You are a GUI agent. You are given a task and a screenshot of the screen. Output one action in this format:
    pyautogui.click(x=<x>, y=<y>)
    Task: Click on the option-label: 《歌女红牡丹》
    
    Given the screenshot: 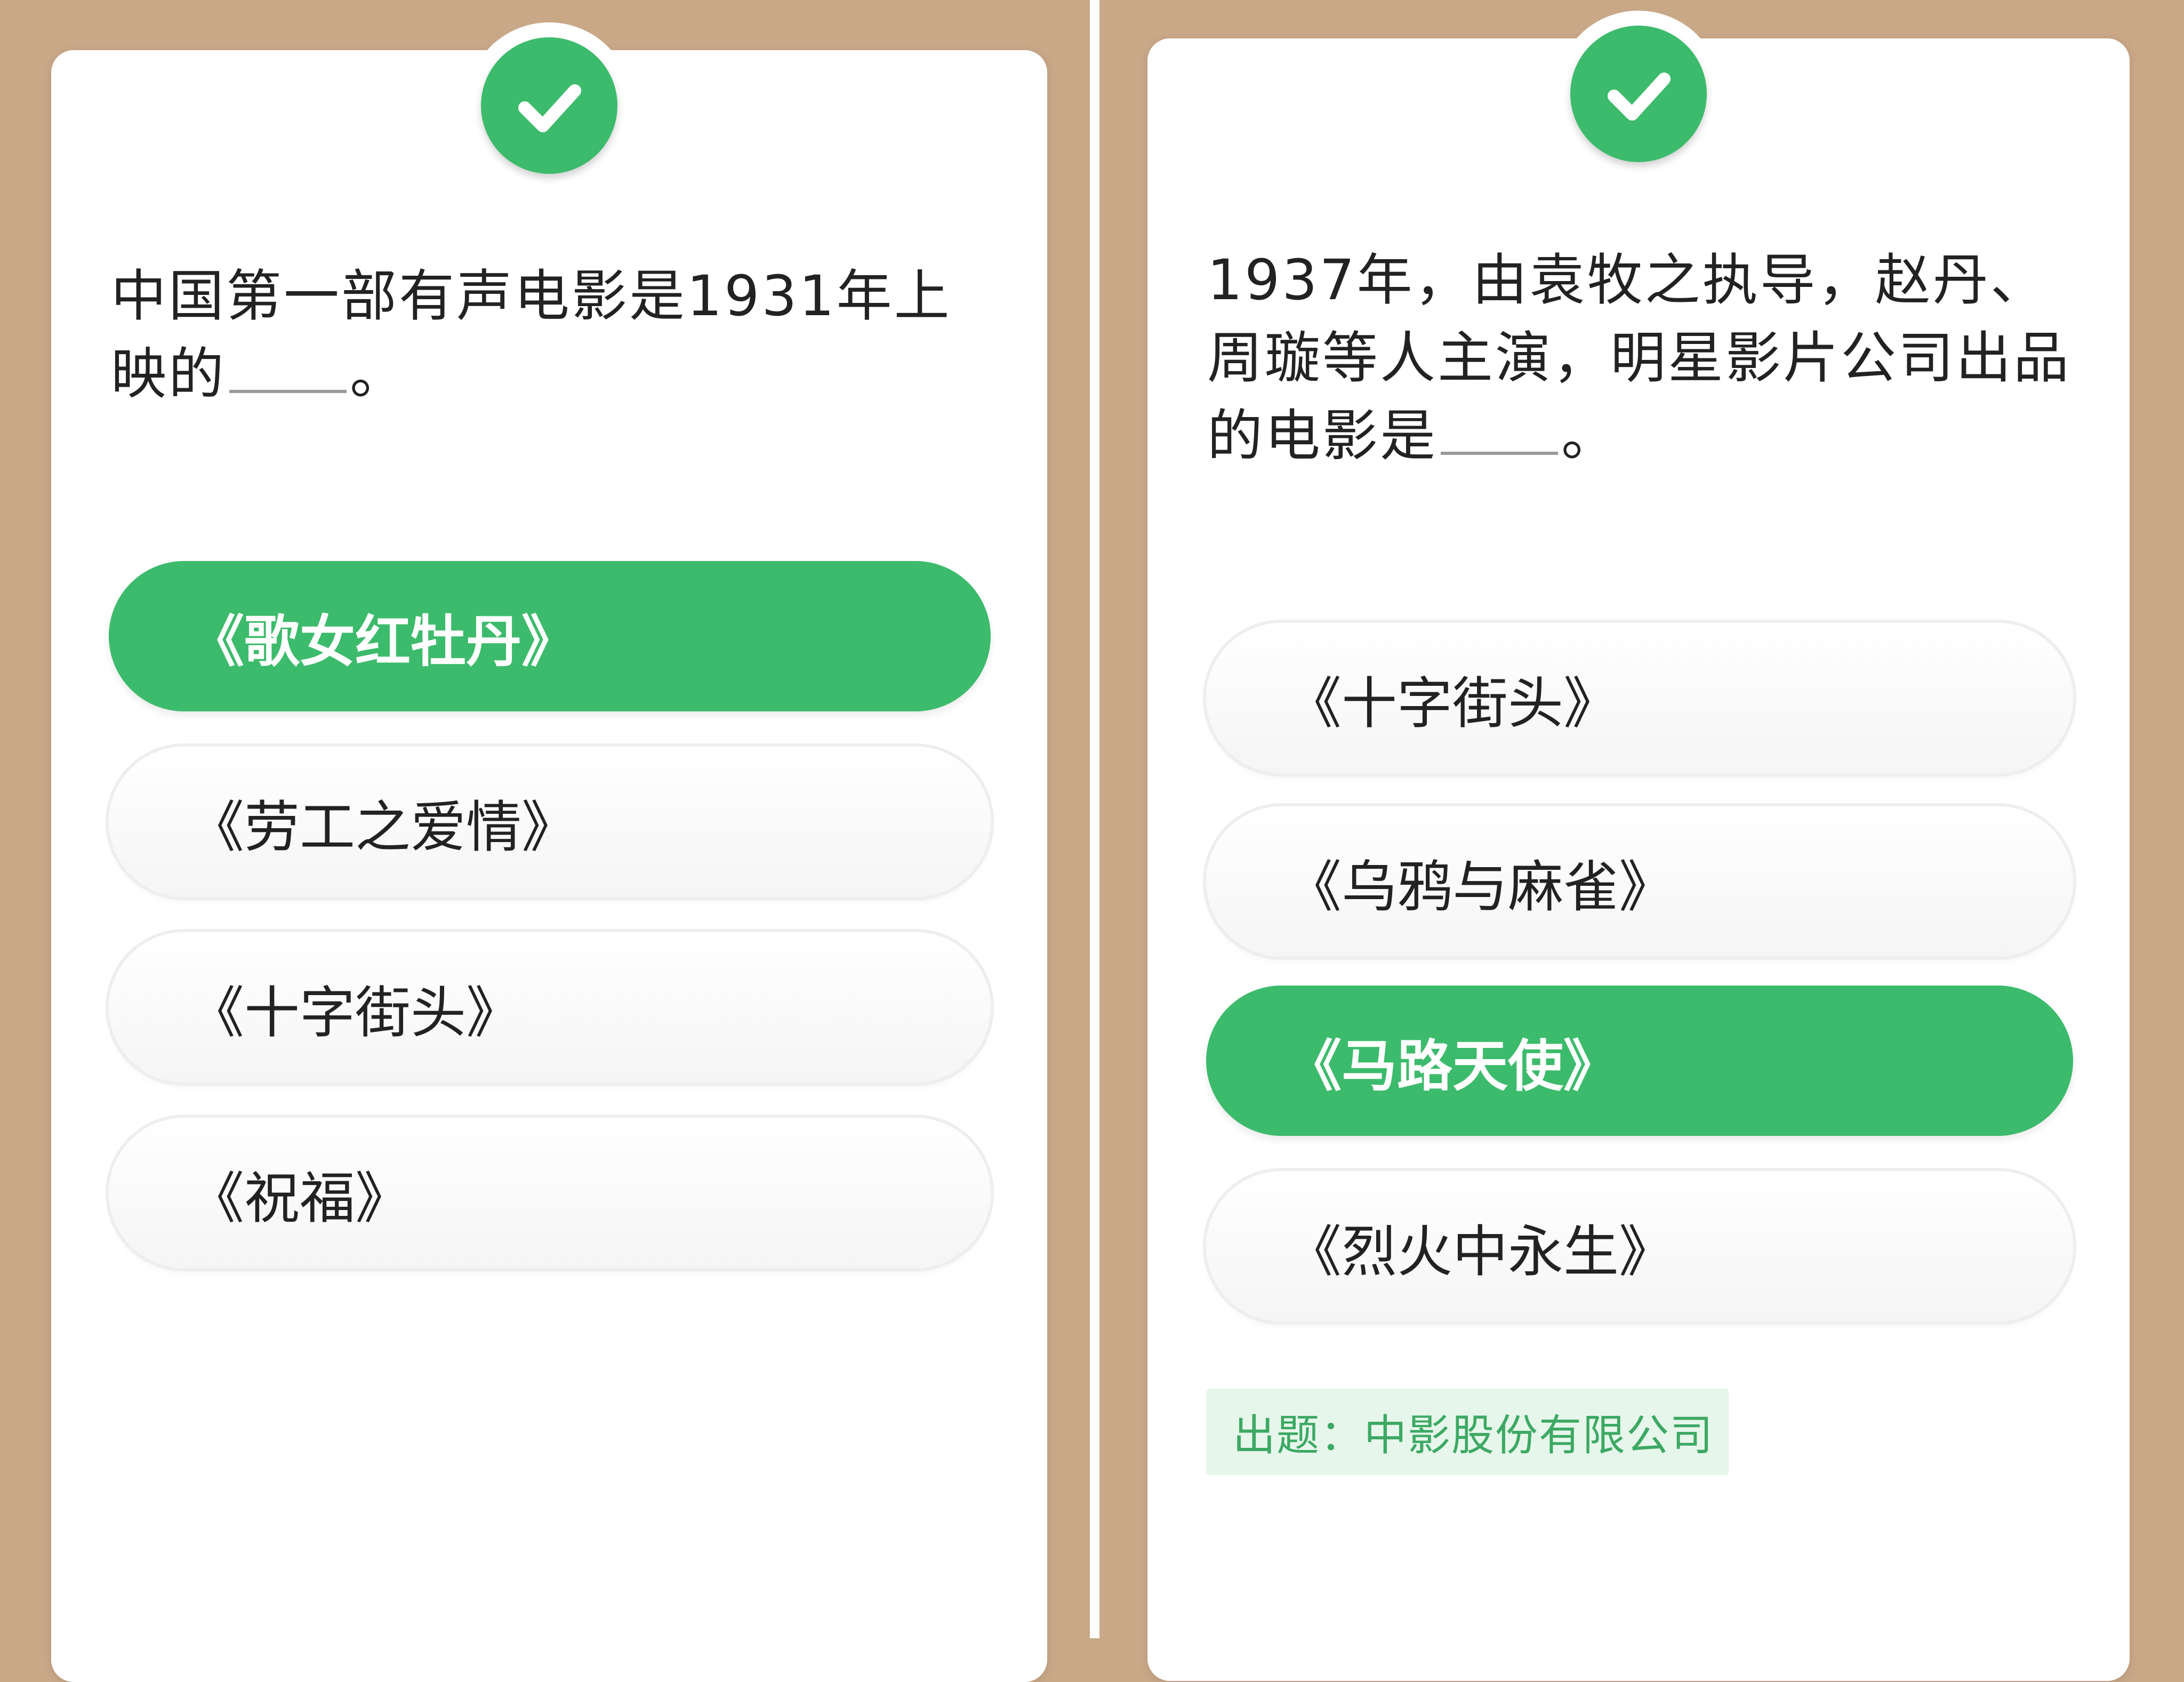 What is the action you would take?
    pyautogui.click(x=383, y=641)
    